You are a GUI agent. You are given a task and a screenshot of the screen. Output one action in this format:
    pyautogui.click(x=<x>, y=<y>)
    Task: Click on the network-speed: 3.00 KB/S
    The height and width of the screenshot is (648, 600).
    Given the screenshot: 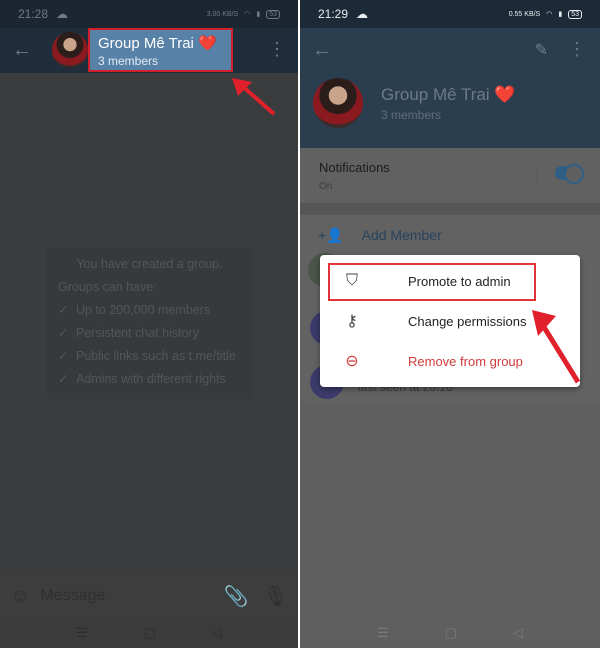 What is the action you would take?
    pyautogui.click(x=222, y=14)
    